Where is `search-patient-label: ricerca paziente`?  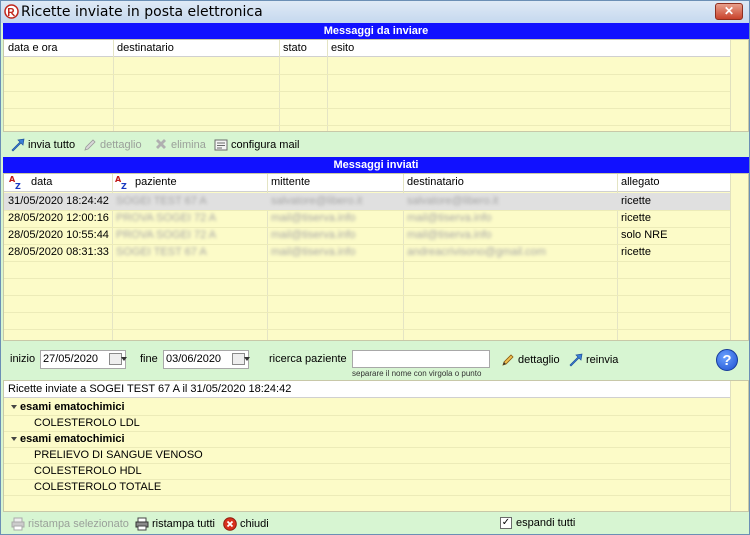 search-patient-label: ricerca paziente is located at coordinates (308, 359).